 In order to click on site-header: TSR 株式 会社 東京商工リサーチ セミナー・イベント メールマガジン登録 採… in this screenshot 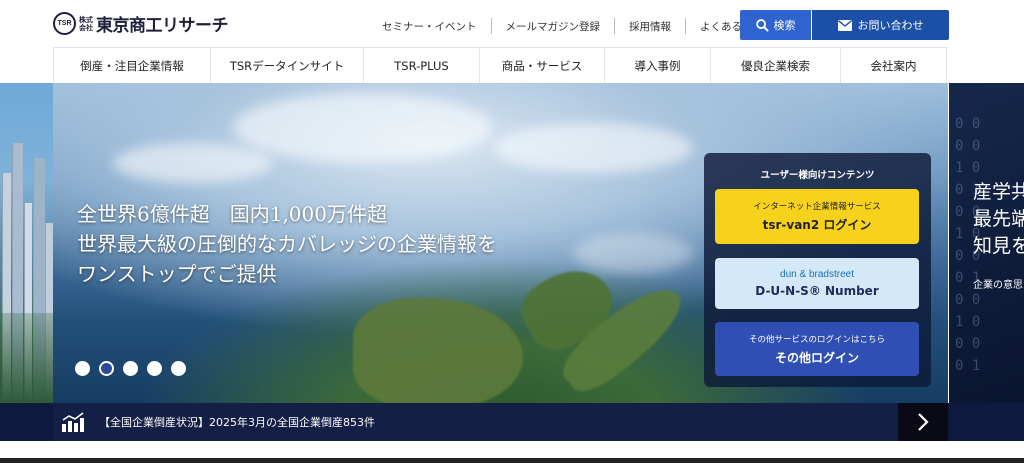, I will do `click(512, 23)`.